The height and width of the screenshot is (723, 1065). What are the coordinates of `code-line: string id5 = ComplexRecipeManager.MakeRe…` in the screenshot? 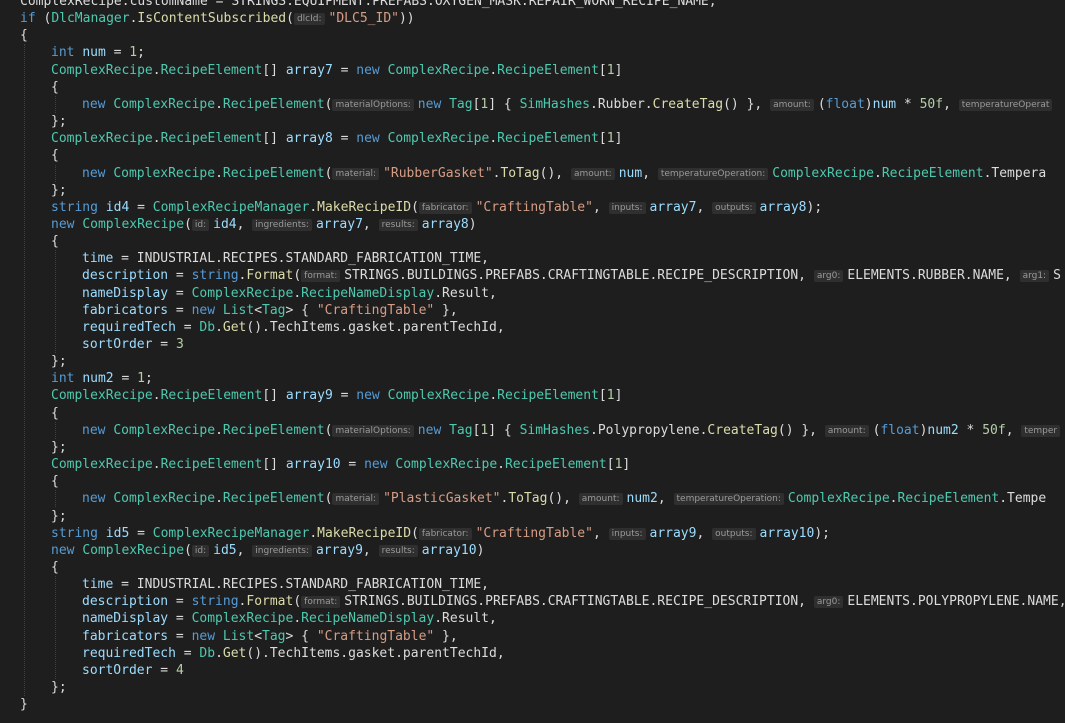 It's located at (440, 533).